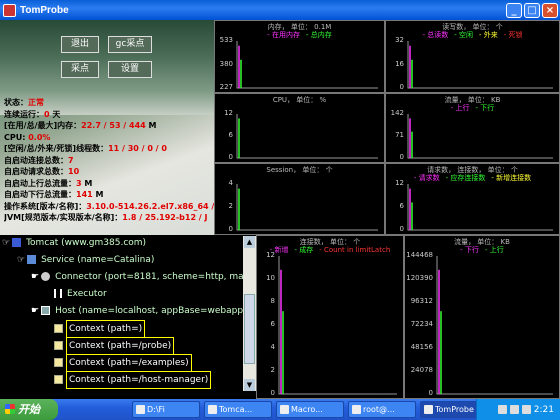 Image resolution: width=560 pixels, height=420 pixels. I want to click on scroll-thumb, so click(249, 329).